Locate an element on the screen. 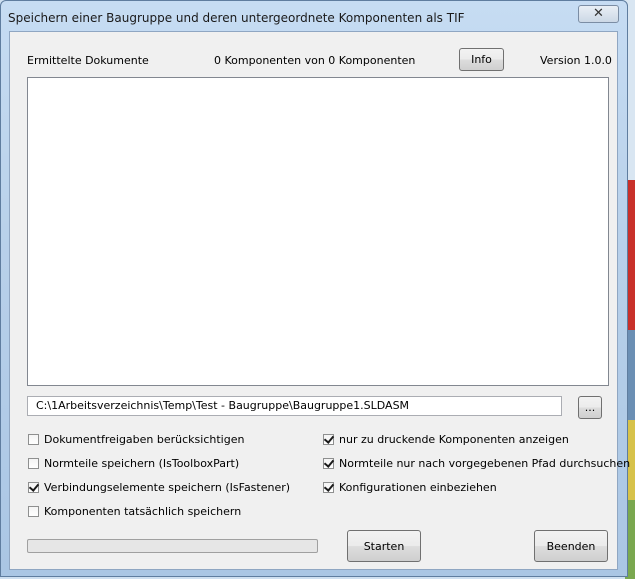  documents-label: Ermittelte Dokumente is located at coordinates (88, 60).